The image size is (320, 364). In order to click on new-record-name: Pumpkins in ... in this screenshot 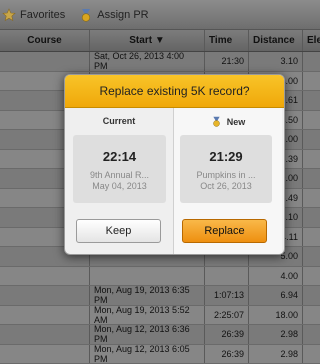, I will do `click(226, 175)`.